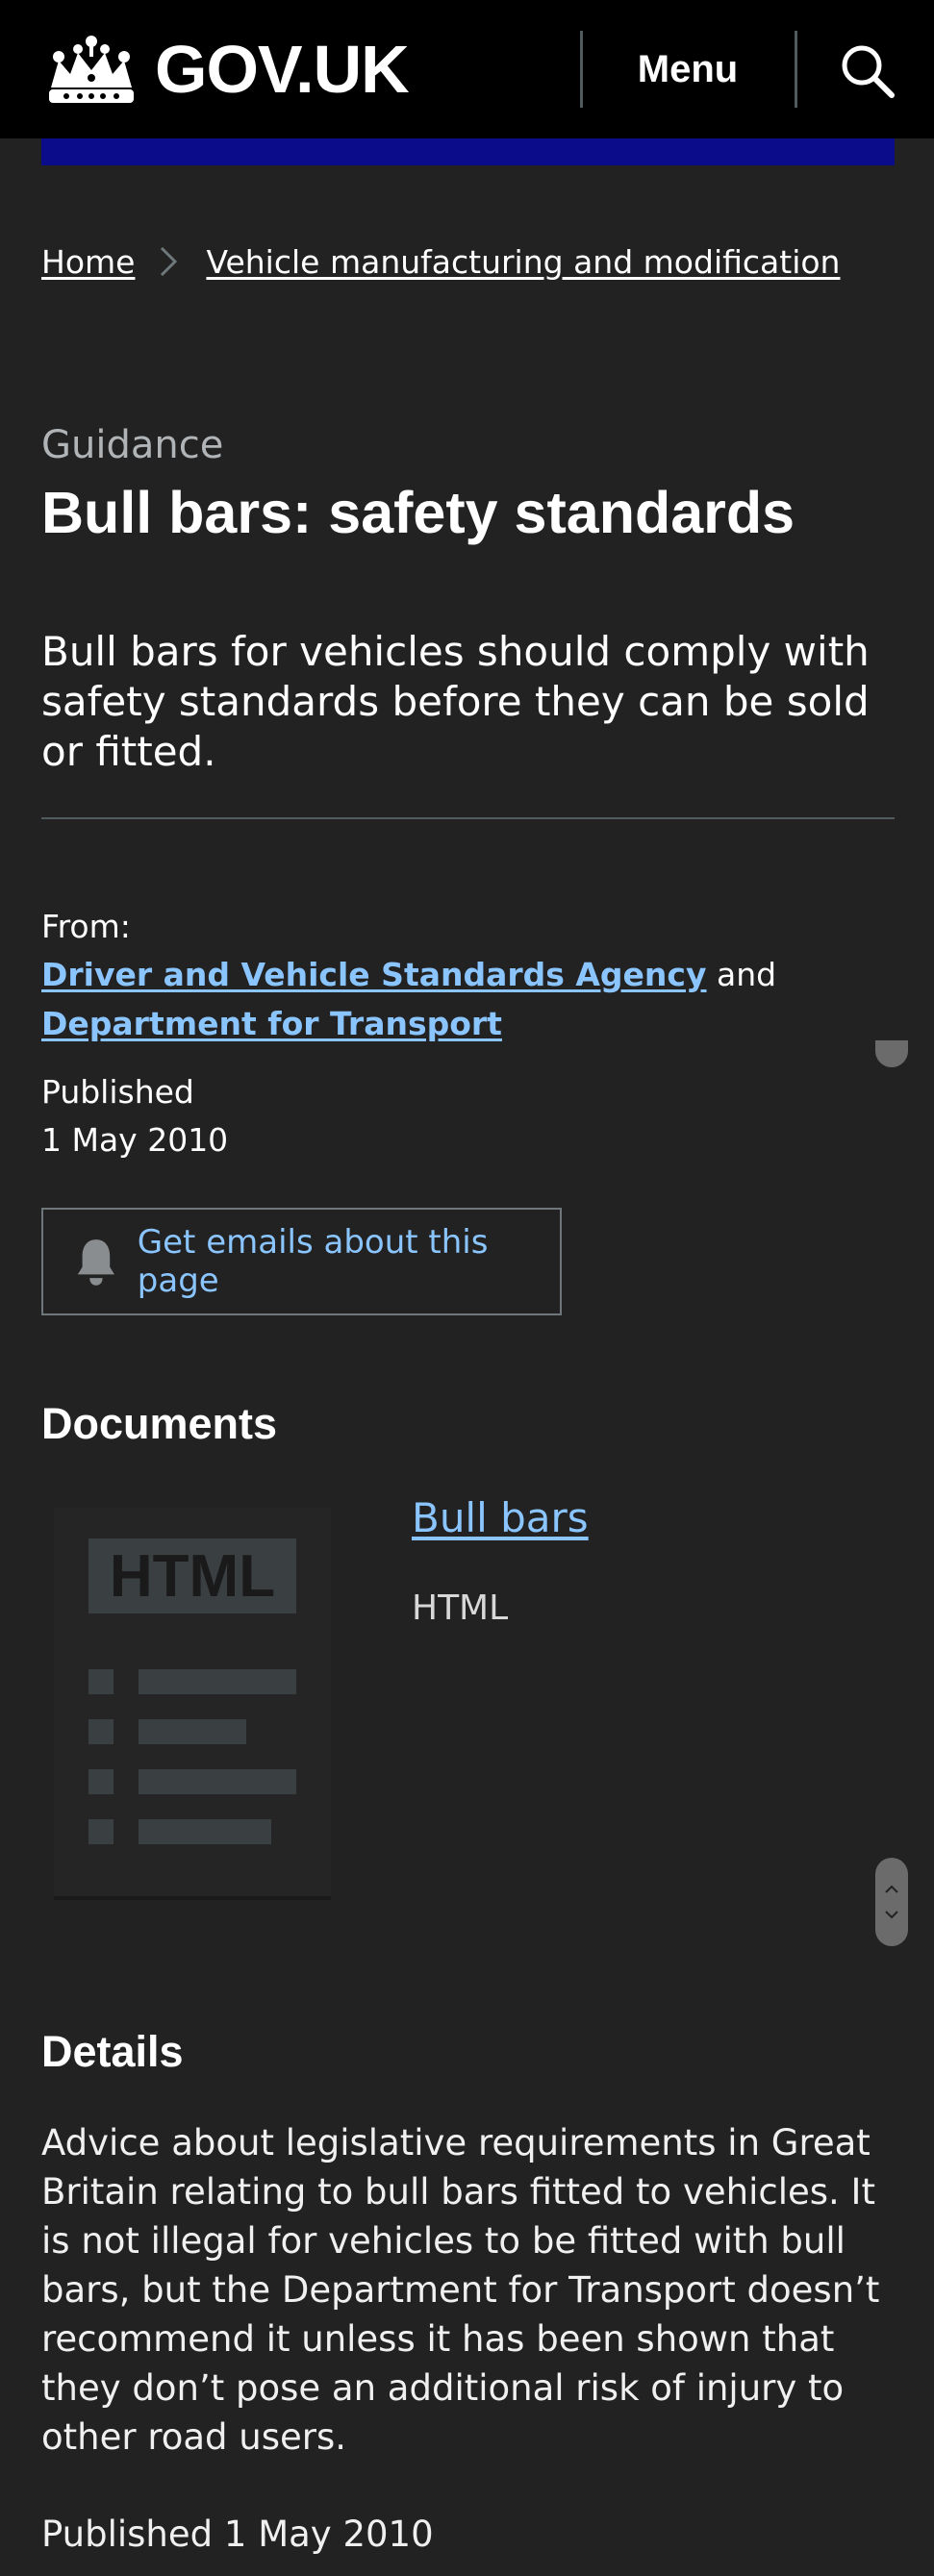 The height and width of the screenshot is (2576, 934). What do you see at coordinates (892, 1053) in the screenshot?
I see `scroll-indicator` at bounding box center [892, 1053].